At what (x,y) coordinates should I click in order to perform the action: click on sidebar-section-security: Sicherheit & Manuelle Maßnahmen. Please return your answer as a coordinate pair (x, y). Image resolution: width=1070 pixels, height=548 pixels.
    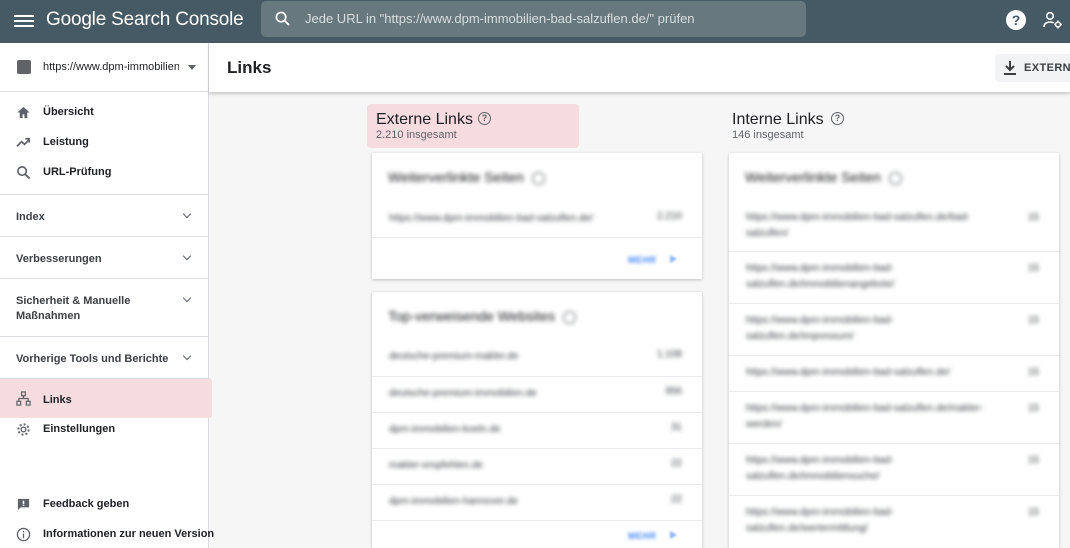
    Looking at the image, I should click on (104, 307).